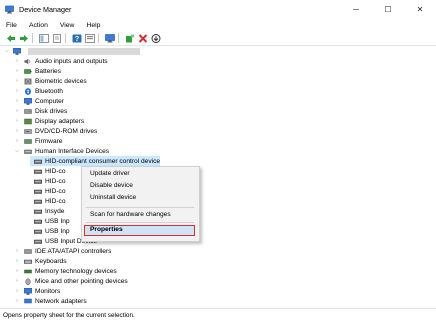 Image resolution: width=436 pixels, height=321 pixels. What do you see at coordinates (45, 9) in the screenshot?
I see `window-title: Device Manager` at bounding box center [45, 9].